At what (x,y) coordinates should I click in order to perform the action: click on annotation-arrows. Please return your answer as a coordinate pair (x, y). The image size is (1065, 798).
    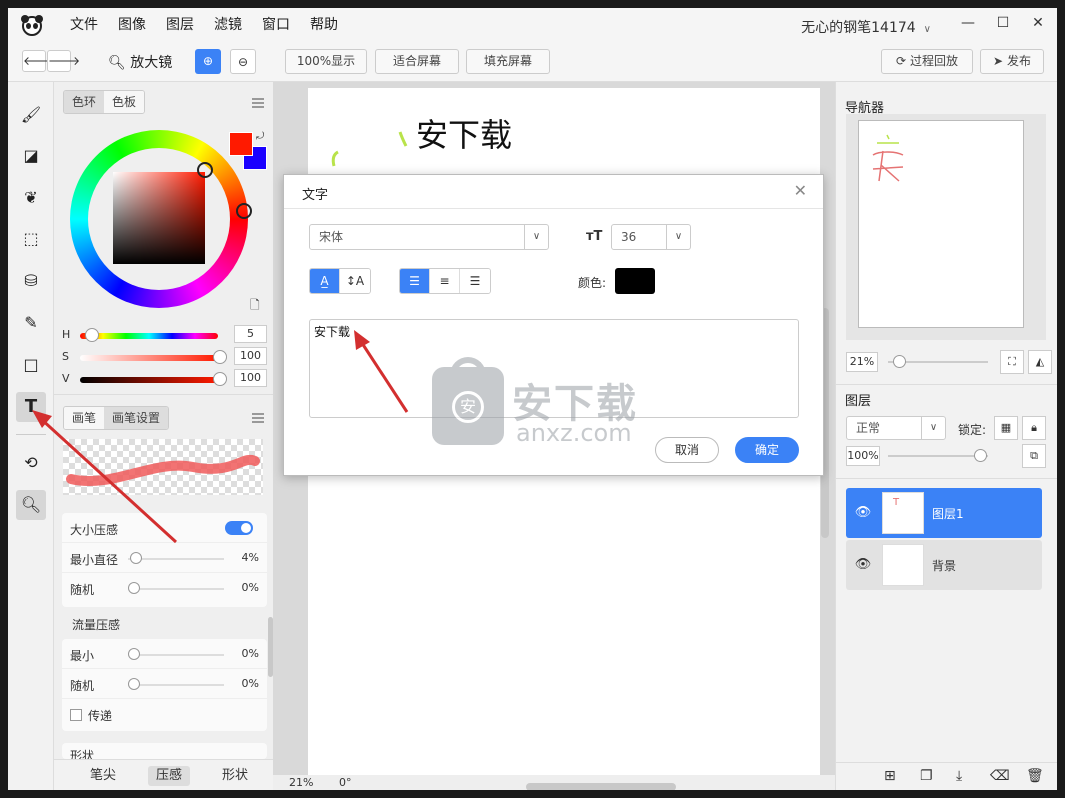
    Looking at the image, I should click on (220, 437).